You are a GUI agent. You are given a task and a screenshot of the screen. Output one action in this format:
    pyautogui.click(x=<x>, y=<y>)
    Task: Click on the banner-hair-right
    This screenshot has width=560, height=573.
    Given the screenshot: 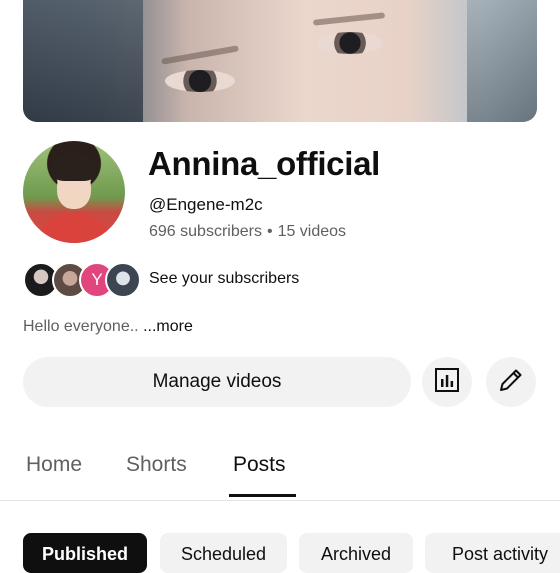 What is the action you would take?
    pyautogui.click(x=502, y=61)
    